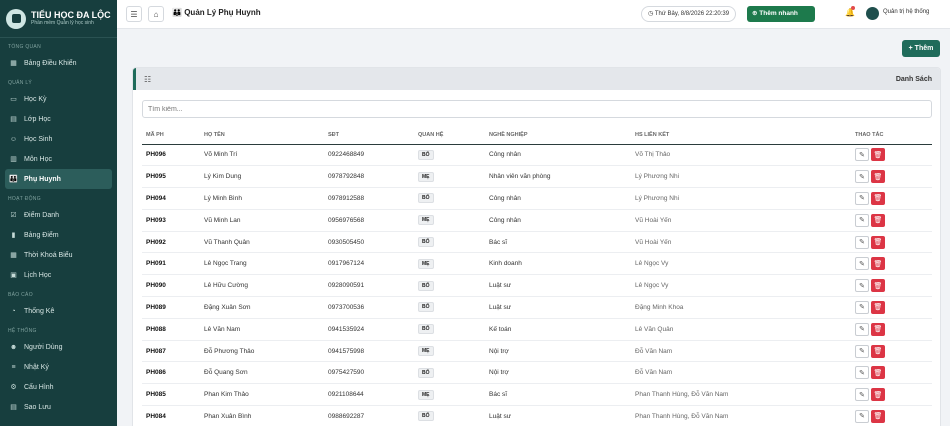  What do you see at coordinates (171, 135) in the screenshot?
I see `column-header: MÃ PH` at bounding box center [171, 135].